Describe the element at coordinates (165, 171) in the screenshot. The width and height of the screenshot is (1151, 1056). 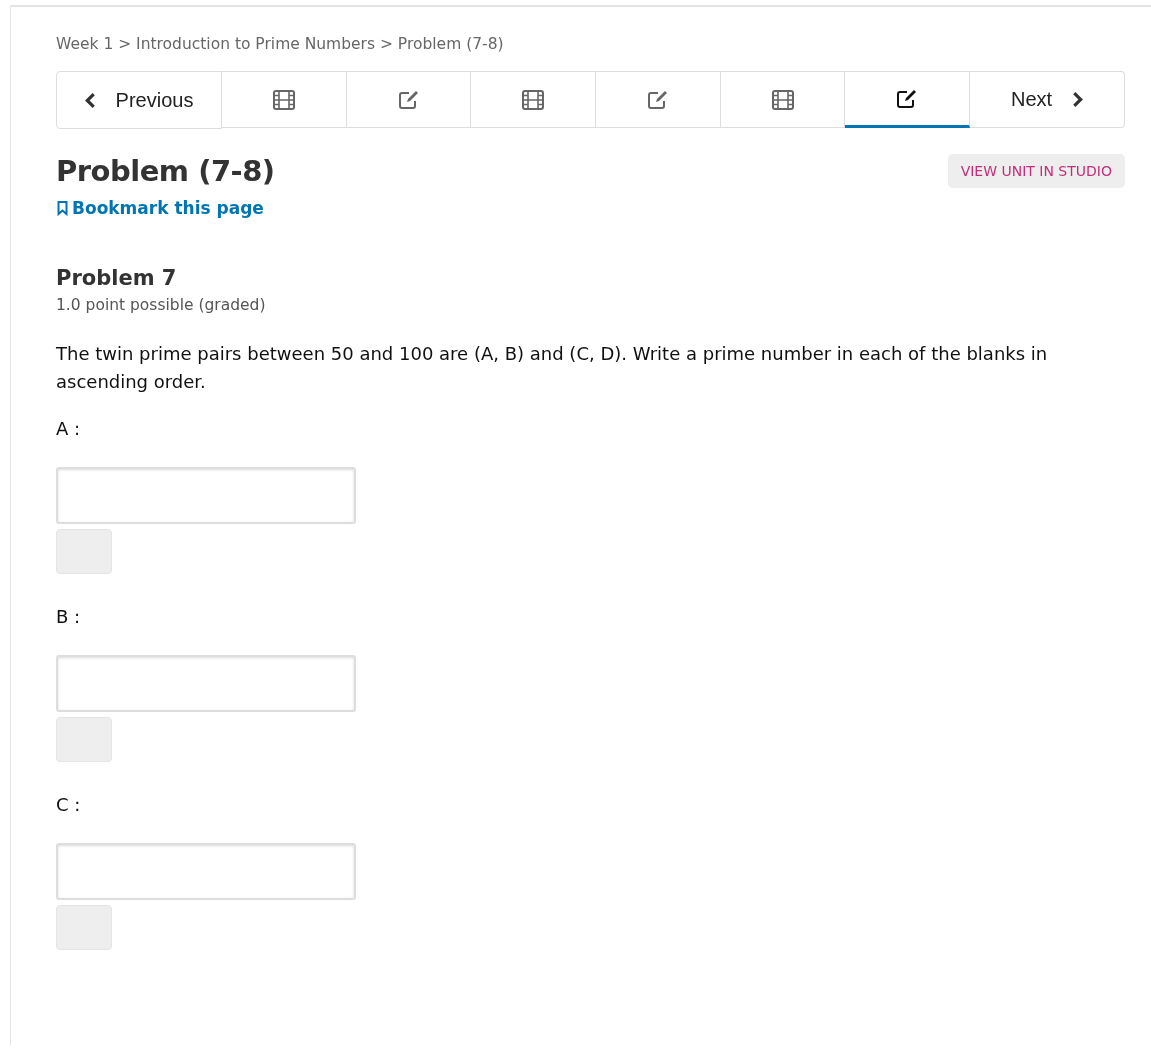
I see `page-title: Problem (7-8)` at that location.